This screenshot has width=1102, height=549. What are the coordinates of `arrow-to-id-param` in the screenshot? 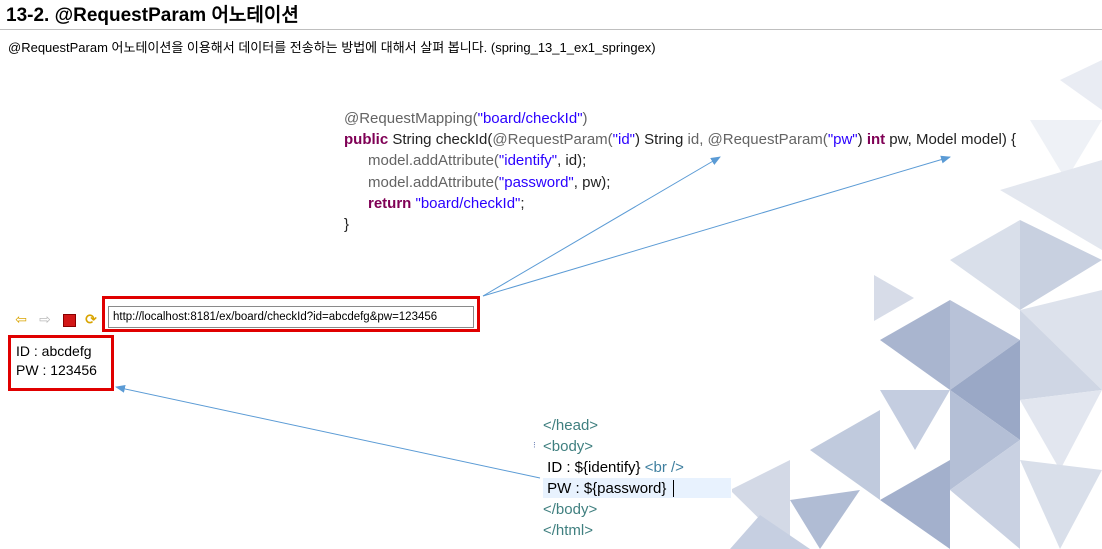 It's located at (601, 226).